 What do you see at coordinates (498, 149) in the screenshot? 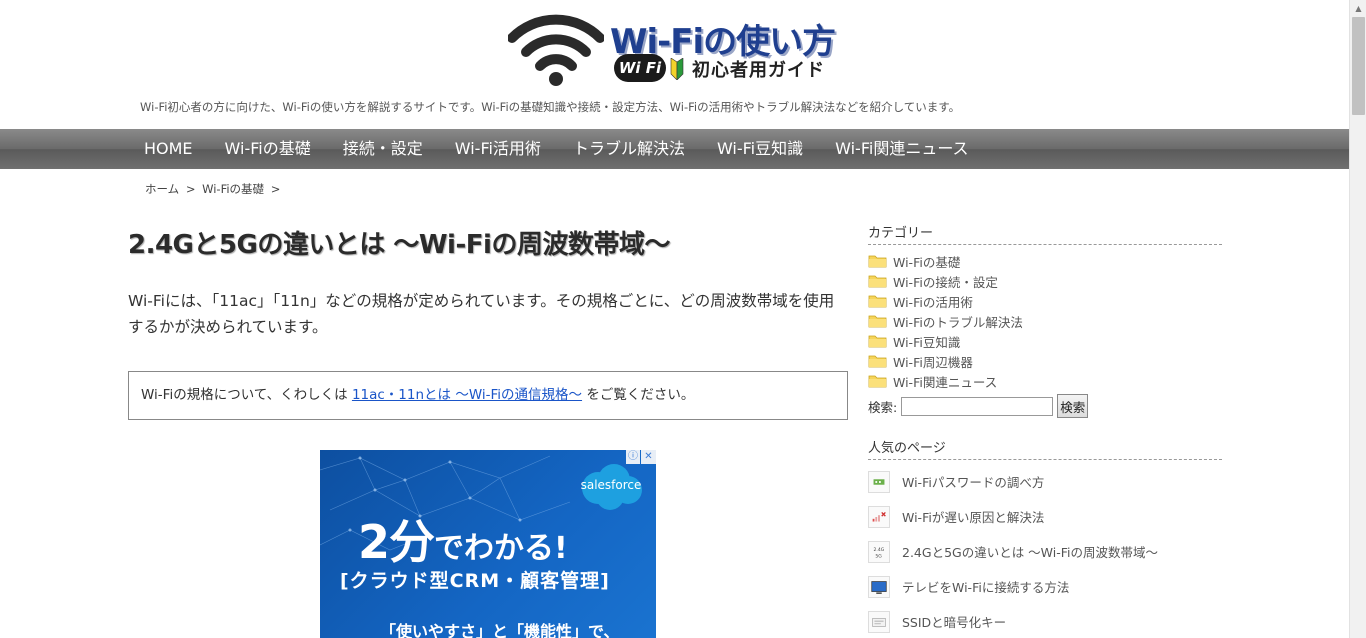
I see `nav-wifi-tips: Wi-Fi活用術` at bounding box center [498, 149].